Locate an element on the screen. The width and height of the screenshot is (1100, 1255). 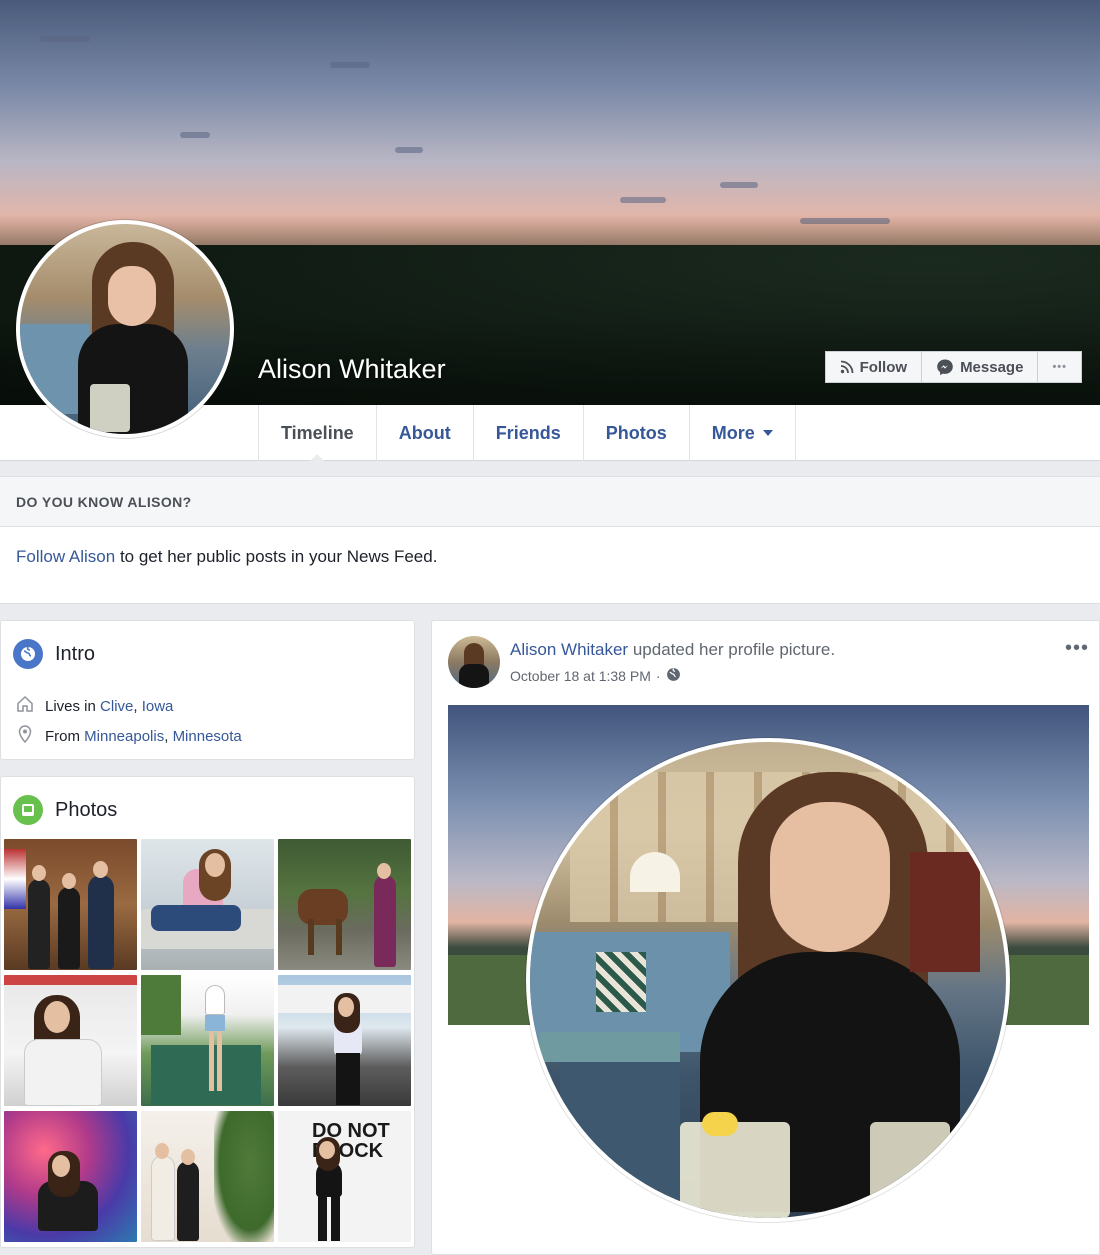
follow-label: Follow is located at coordinates (883, 367).